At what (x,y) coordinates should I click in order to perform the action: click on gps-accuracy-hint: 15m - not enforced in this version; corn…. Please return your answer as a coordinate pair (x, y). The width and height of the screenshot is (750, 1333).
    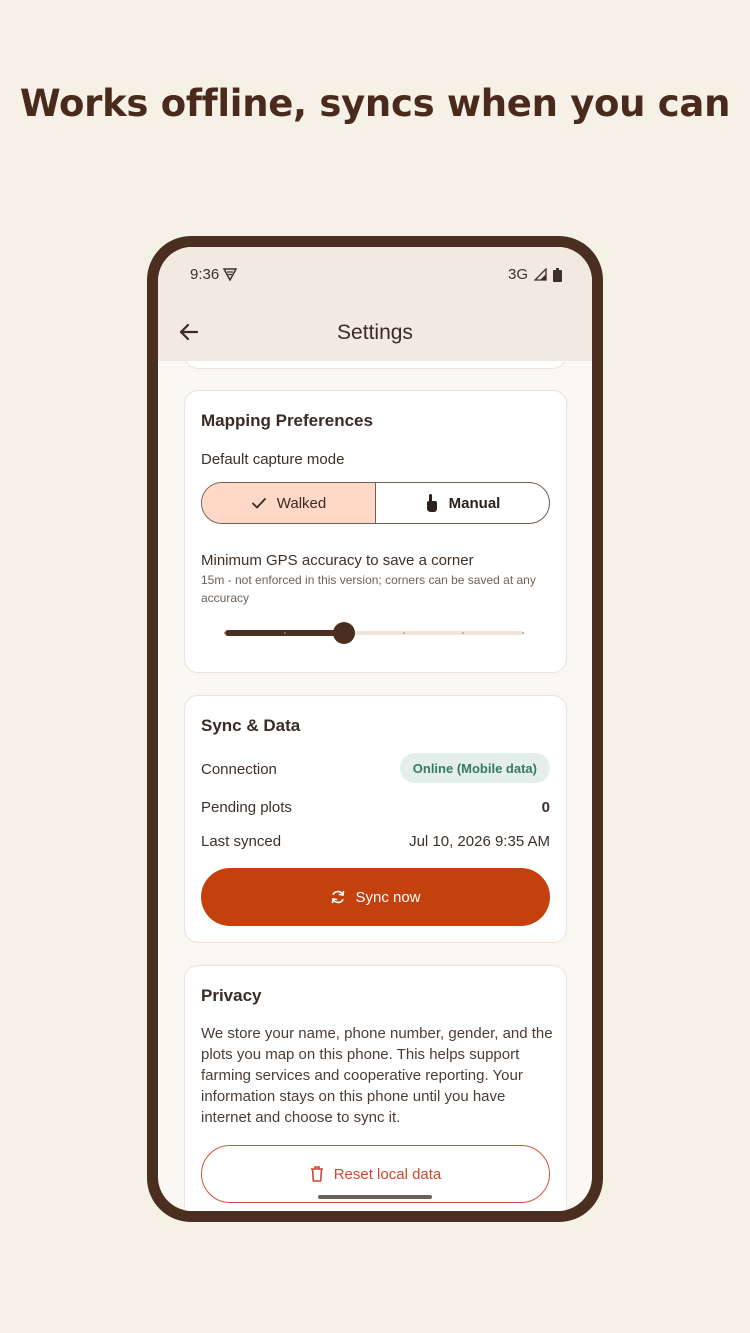
    Looking at the image, I should click on (368, 589).